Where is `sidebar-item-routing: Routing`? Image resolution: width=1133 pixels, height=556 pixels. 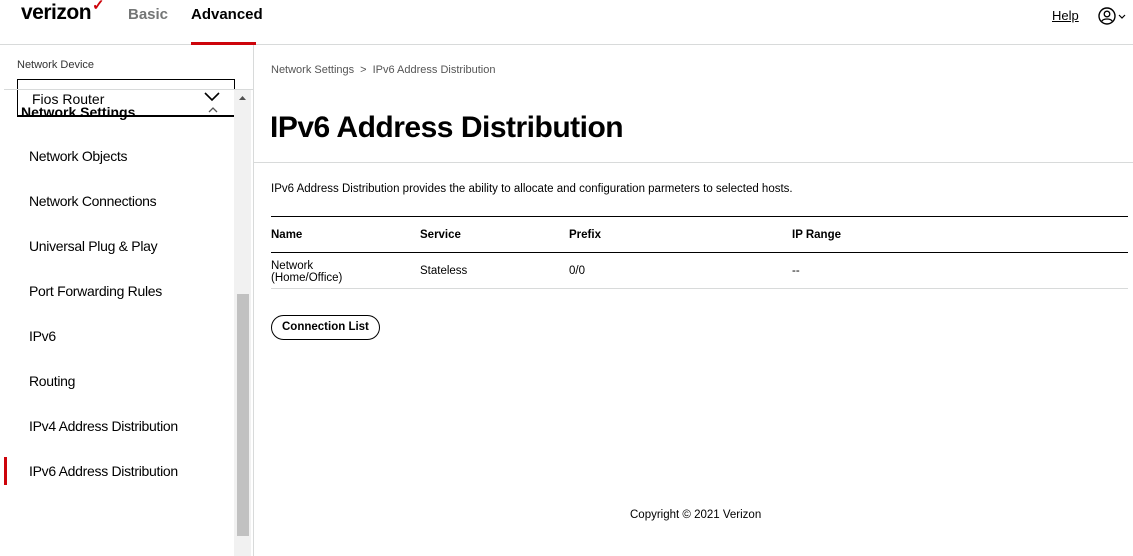 sidebar-item-routing: Routing is located at coordinates (52, 381).